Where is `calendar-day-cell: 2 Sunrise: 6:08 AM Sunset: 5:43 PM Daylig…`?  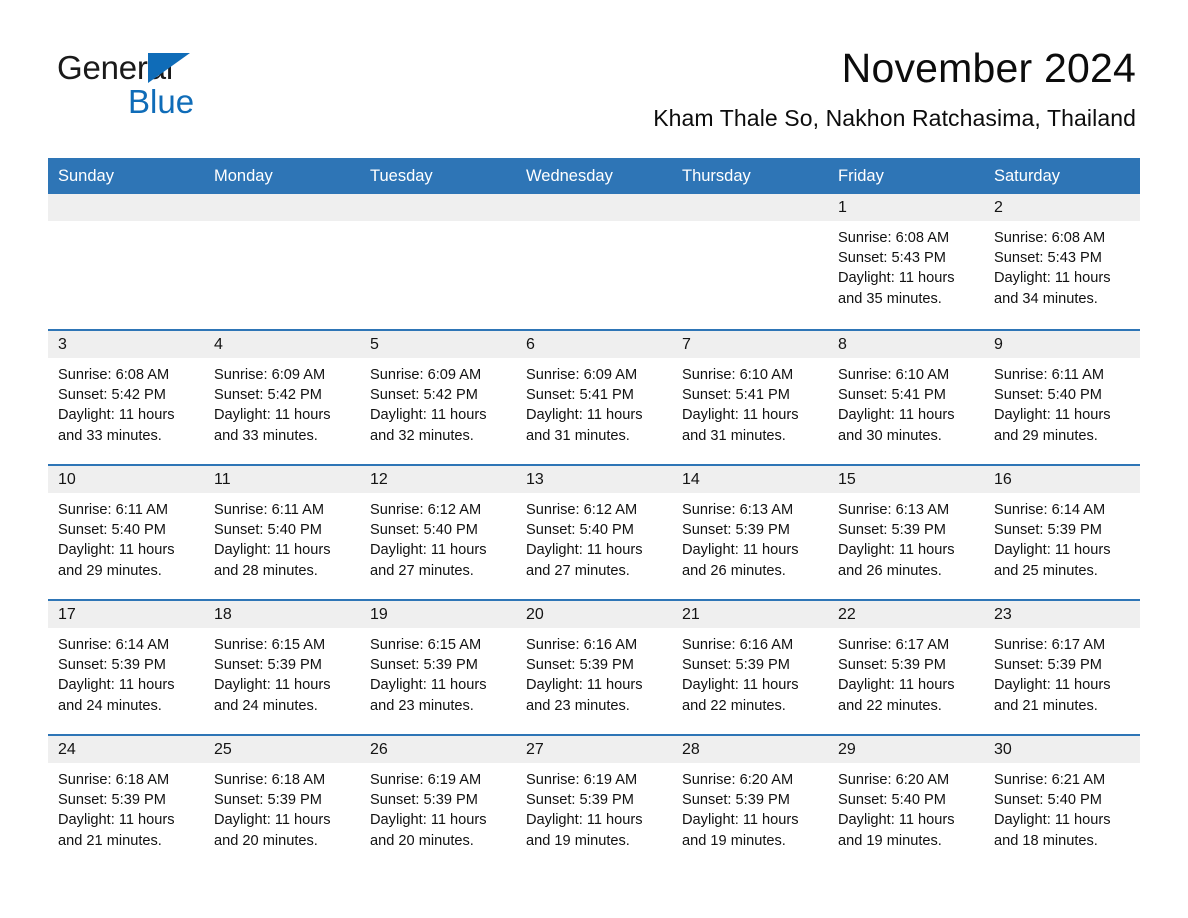
calendar-day-cell: 2 Sunrise: 6:08 AM Sunset: 5:43 PM Daylig… is located at coordinates (1062, 261).